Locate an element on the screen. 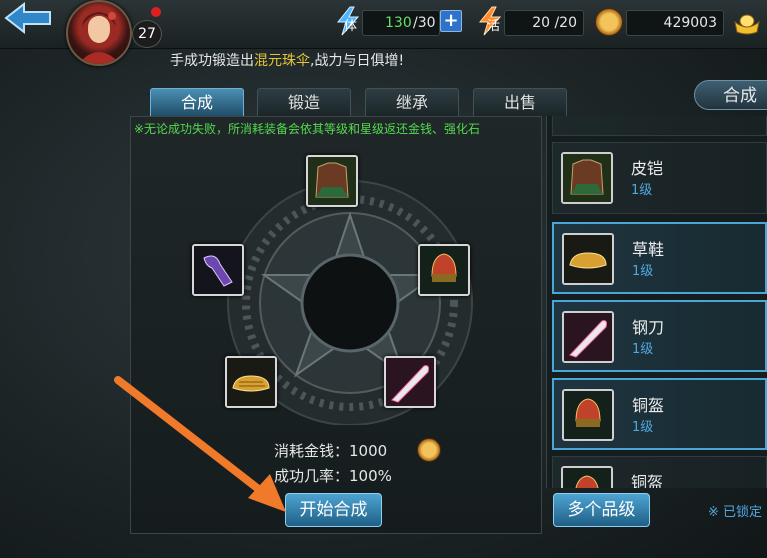 The height and width of the screenshot is (558, 767). coin-value: 429003 is located at coordinates (690, 23).